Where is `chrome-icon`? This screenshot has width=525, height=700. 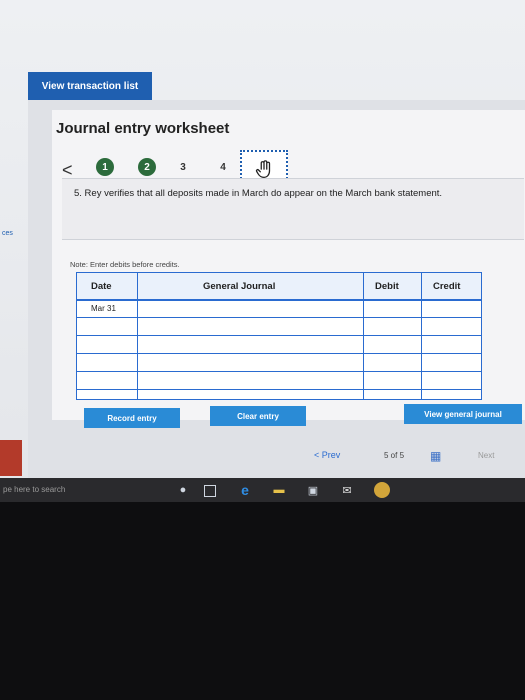 chrome-icon is located at coordinates (382, 490).